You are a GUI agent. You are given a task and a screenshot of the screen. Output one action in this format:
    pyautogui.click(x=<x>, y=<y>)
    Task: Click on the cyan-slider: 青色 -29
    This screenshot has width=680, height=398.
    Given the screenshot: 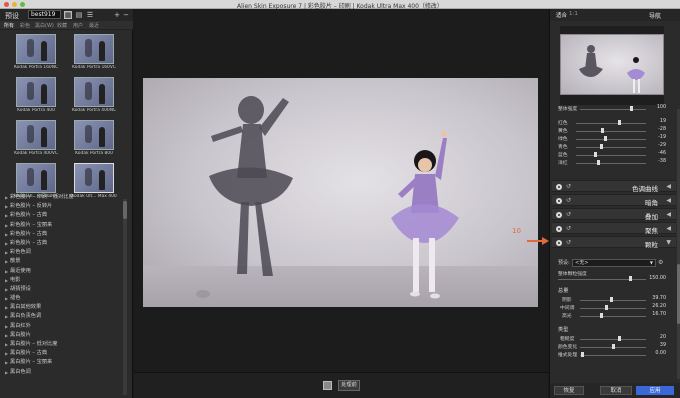 What is the action you would take?
    pyautogui.click(x=612, y=147)
    